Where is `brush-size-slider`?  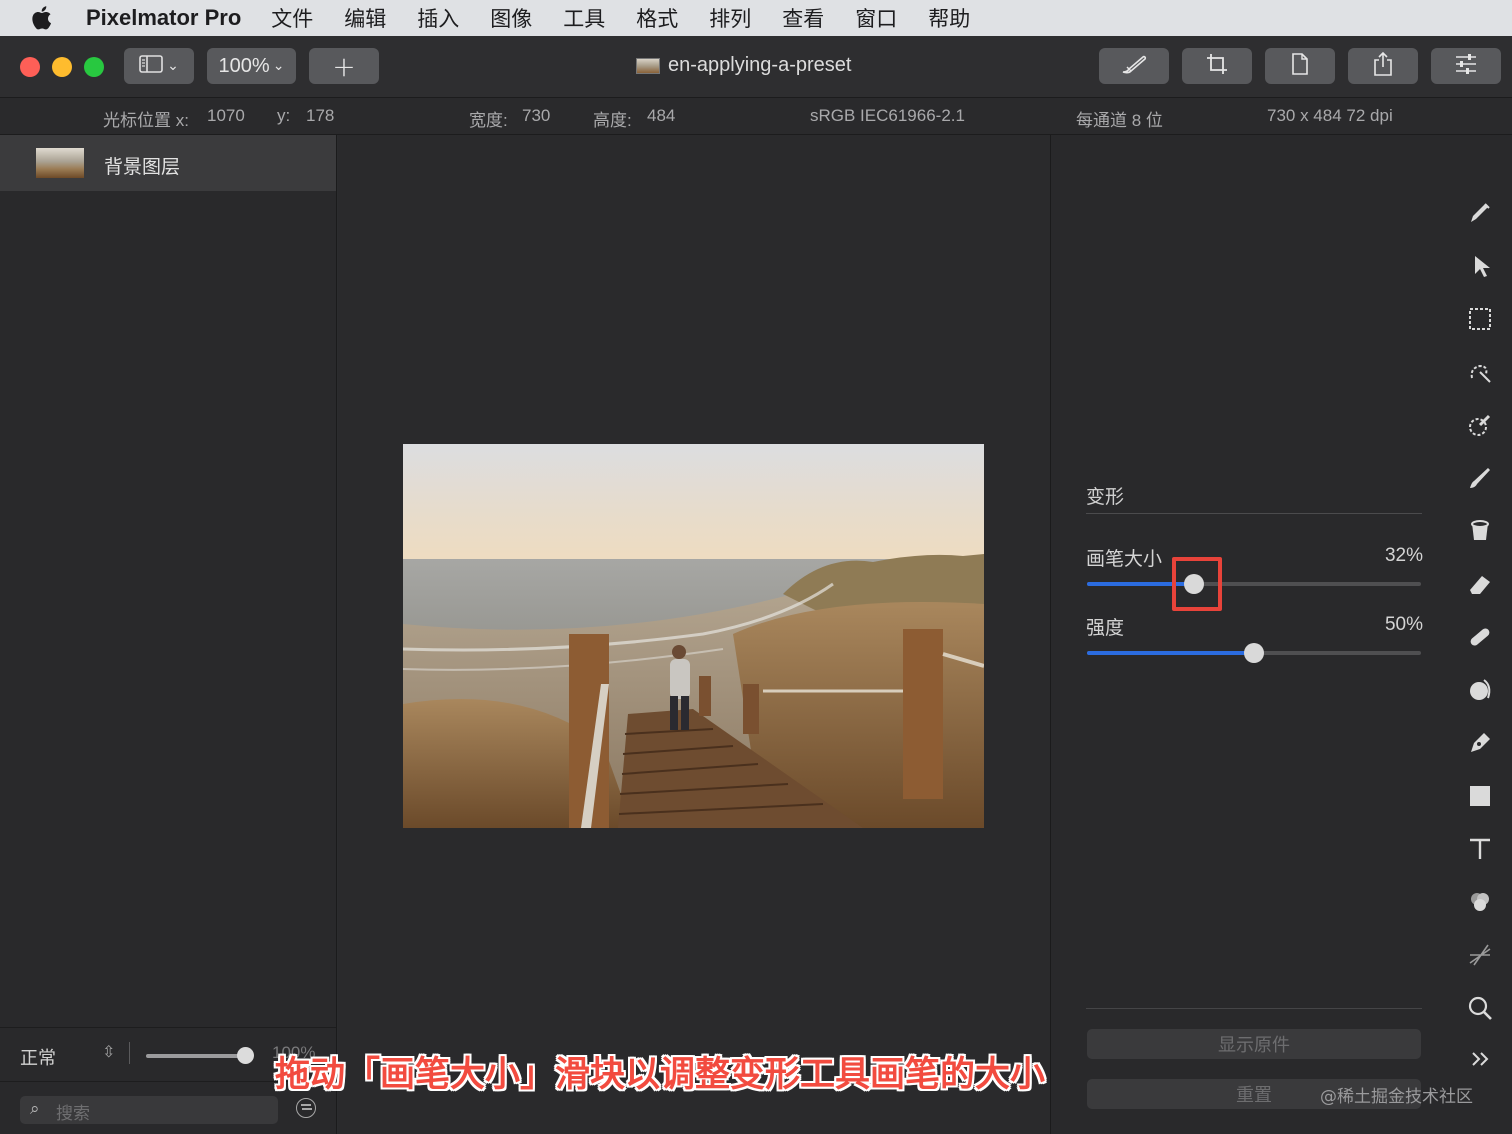 brush-size-slider is located at coordinates (1254, 584).